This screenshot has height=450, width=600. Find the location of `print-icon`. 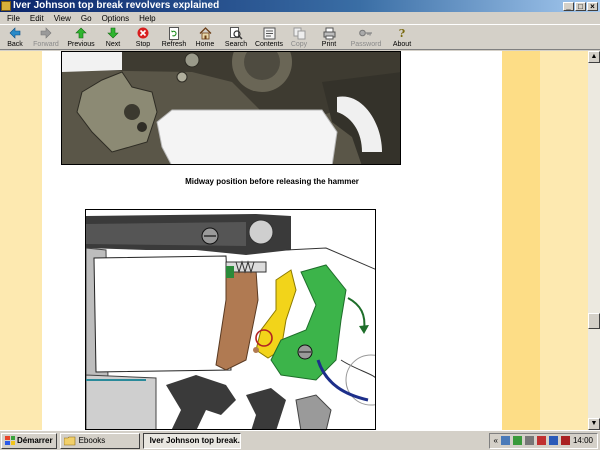

print-icon is located at coordinates (329, 33).